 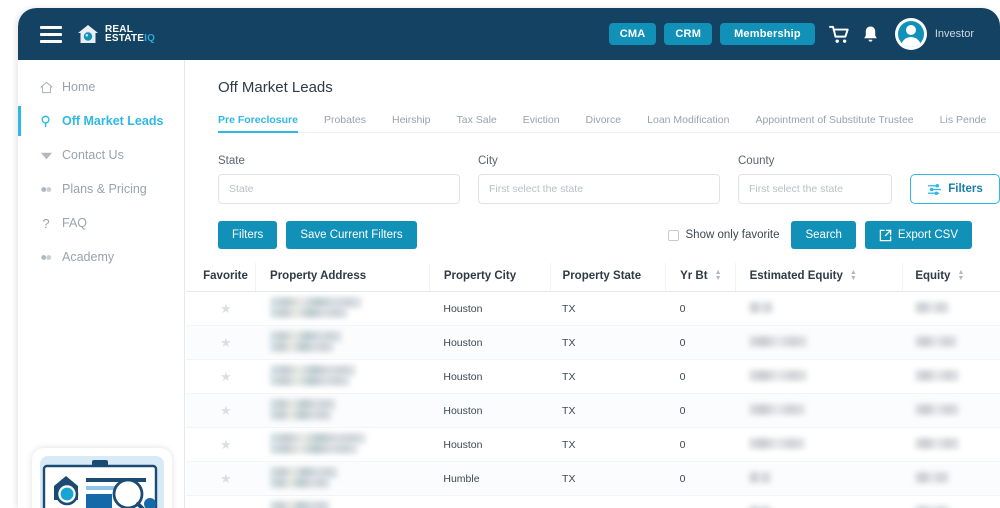 I want to click on sidebar-item-academy: Academy, so click(x=101, y=257).